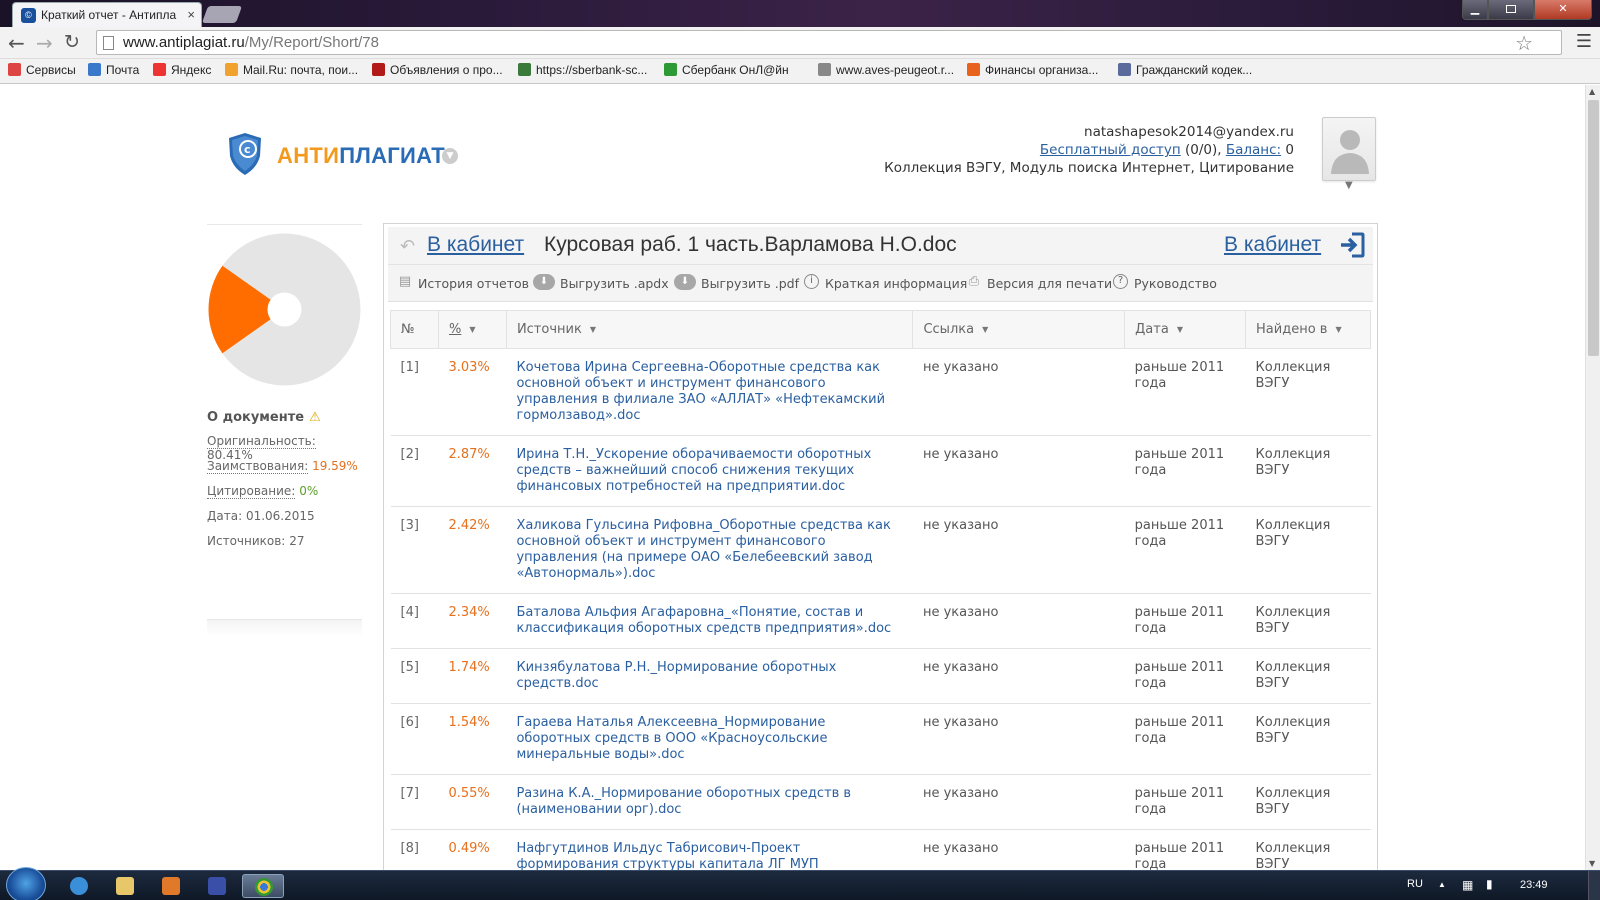 The image size is (1600, 900). I want to click on chrome-menu-icon: ☰, so click(1584, 41).